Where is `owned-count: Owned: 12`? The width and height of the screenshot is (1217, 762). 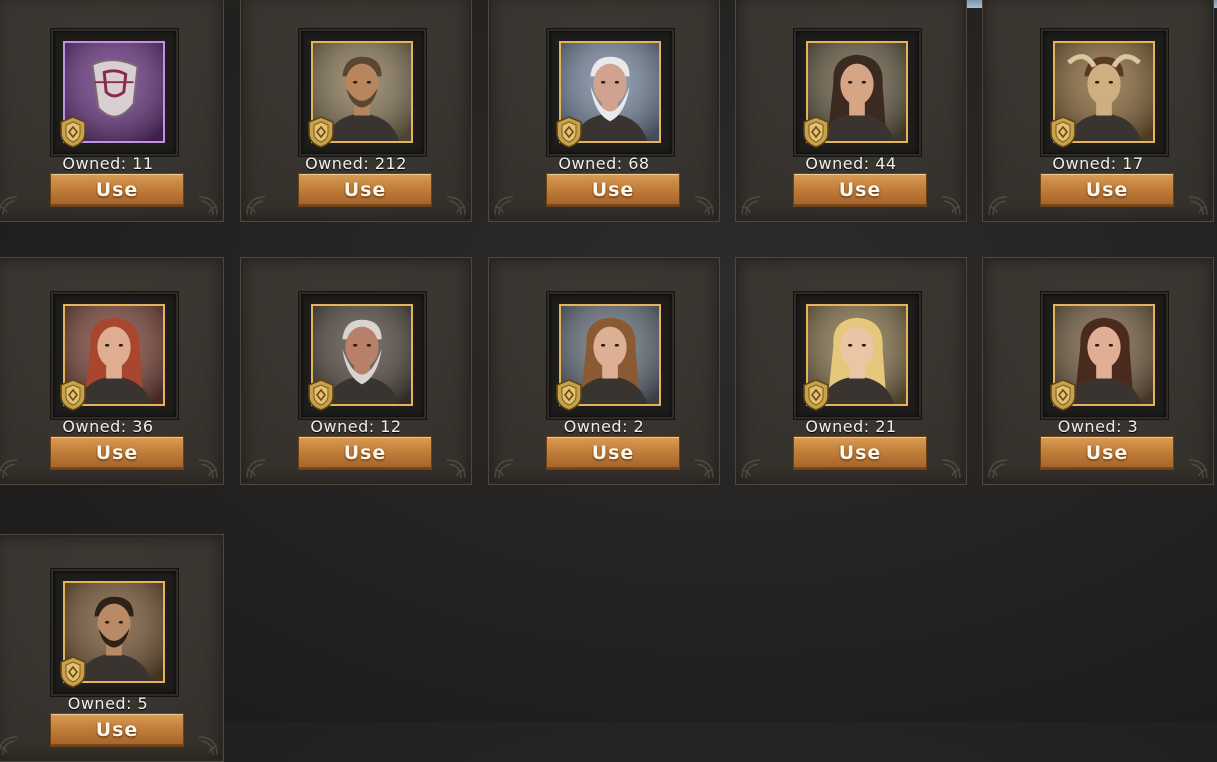
owned-count: Owned: 12 is located at coordinates (356, 426).